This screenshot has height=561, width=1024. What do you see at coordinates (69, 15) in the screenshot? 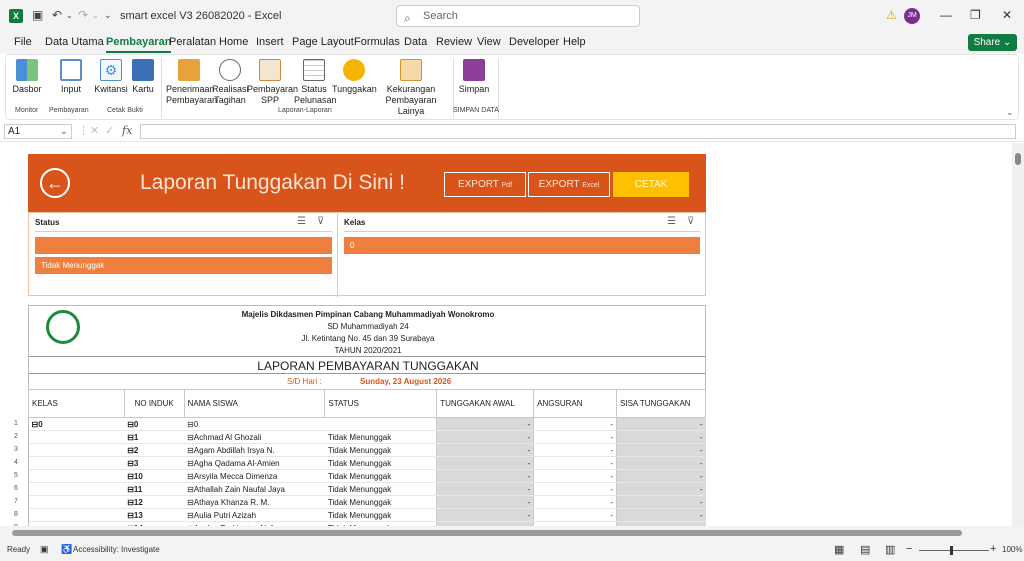
I see `undo-dropdown-icon: ⌄` at bounding box center [69, 15].